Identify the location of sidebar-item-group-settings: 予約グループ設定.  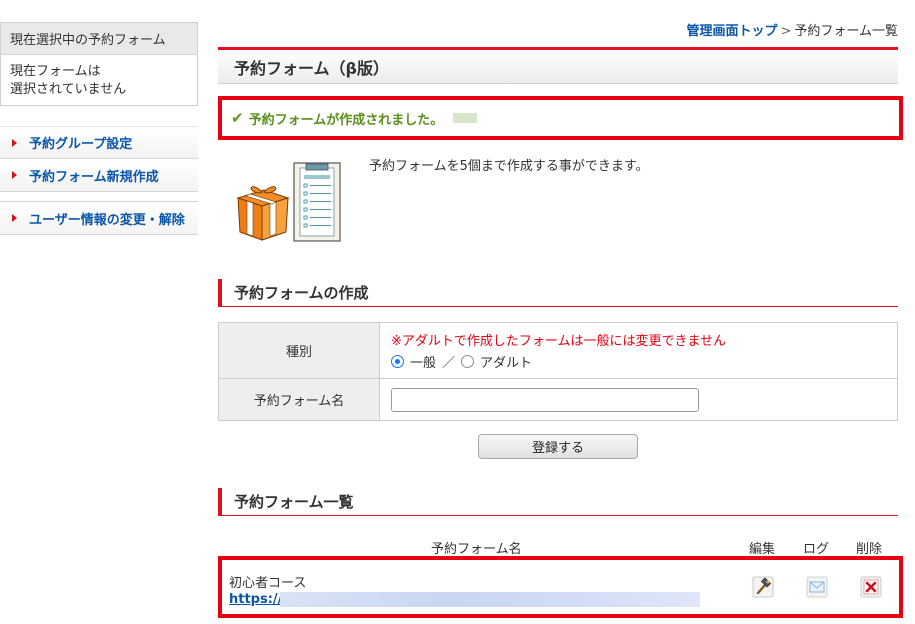
(99, 142).